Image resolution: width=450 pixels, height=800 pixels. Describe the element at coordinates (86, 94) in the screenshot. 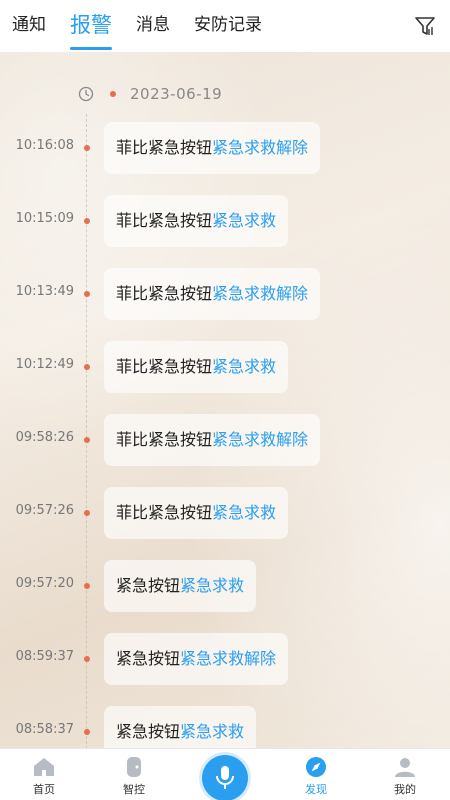

I see `clock-icon` at that location.